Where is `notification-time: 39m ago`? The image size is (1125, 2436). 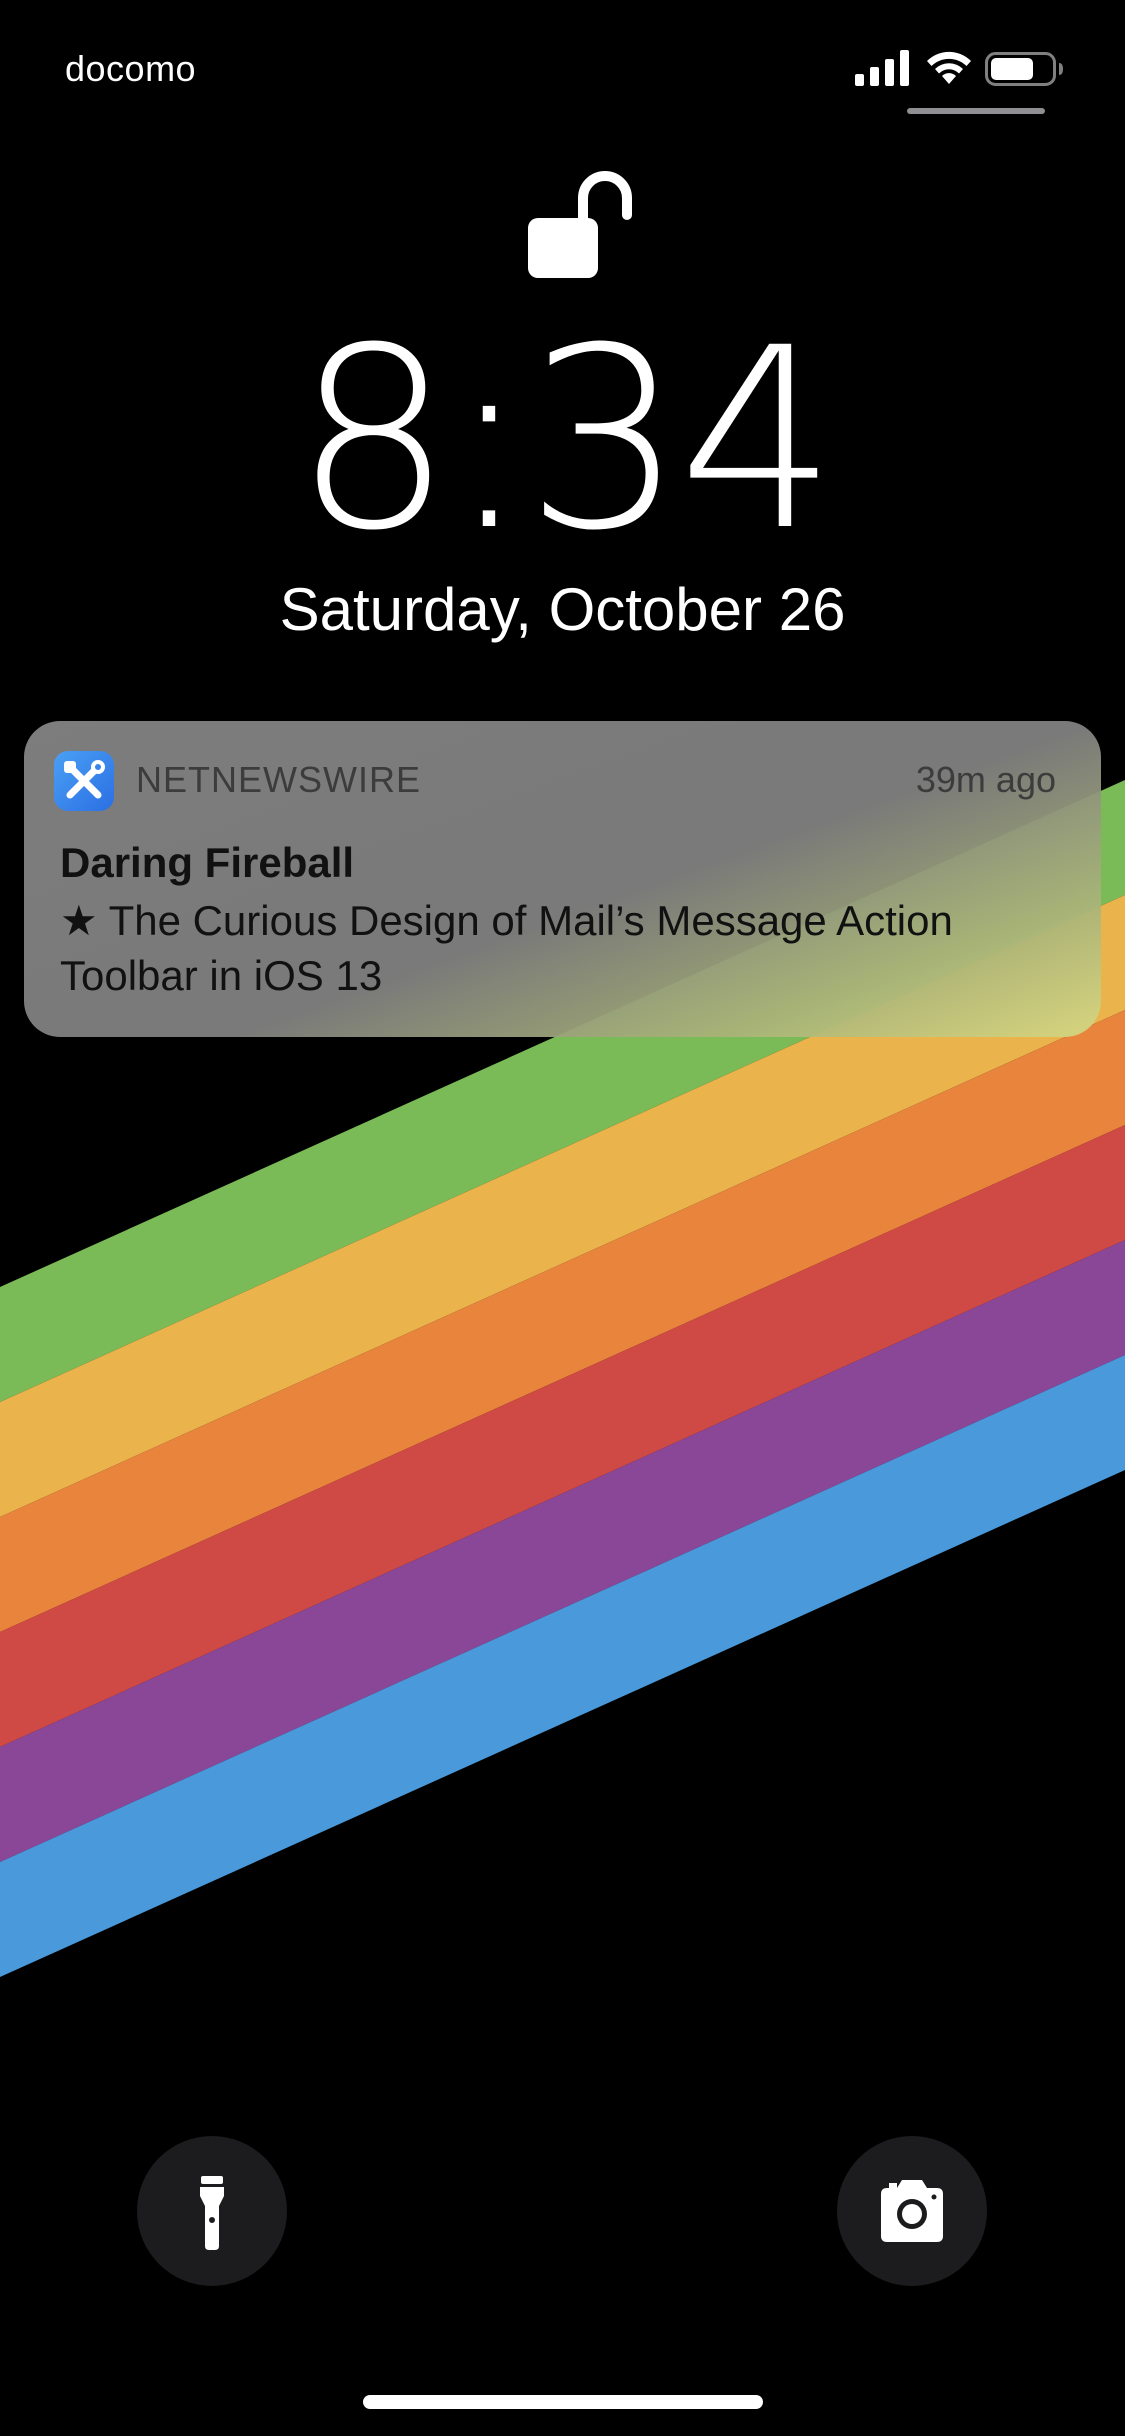 notification-time: 39m ago is located at coordinates (985, 779).